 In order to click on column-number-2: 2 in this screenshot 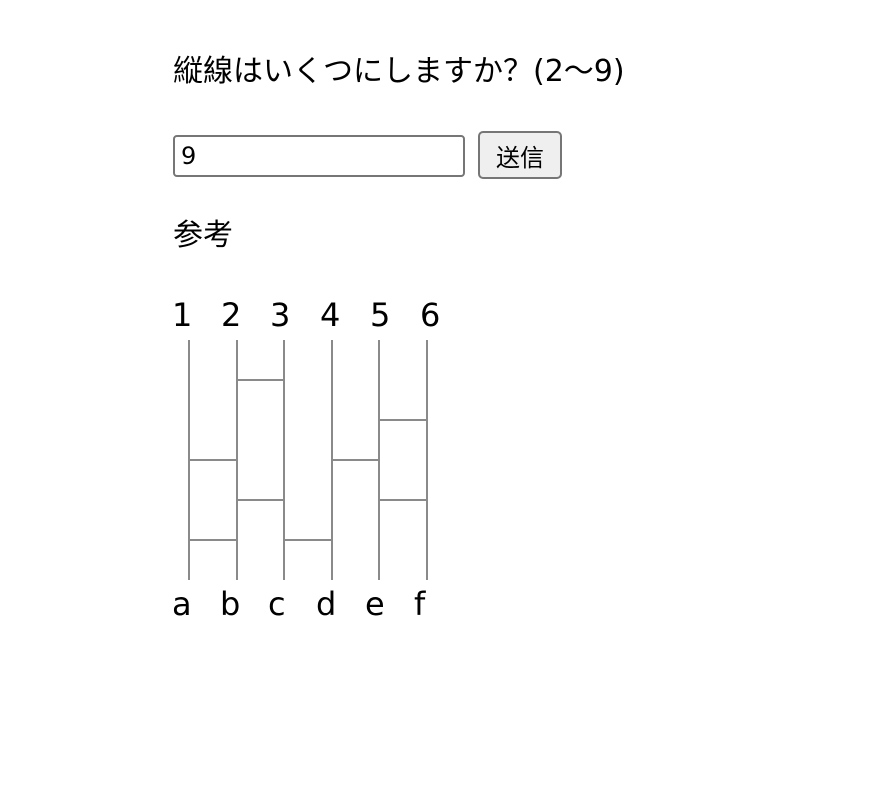, I will do `click(231, 315)`.